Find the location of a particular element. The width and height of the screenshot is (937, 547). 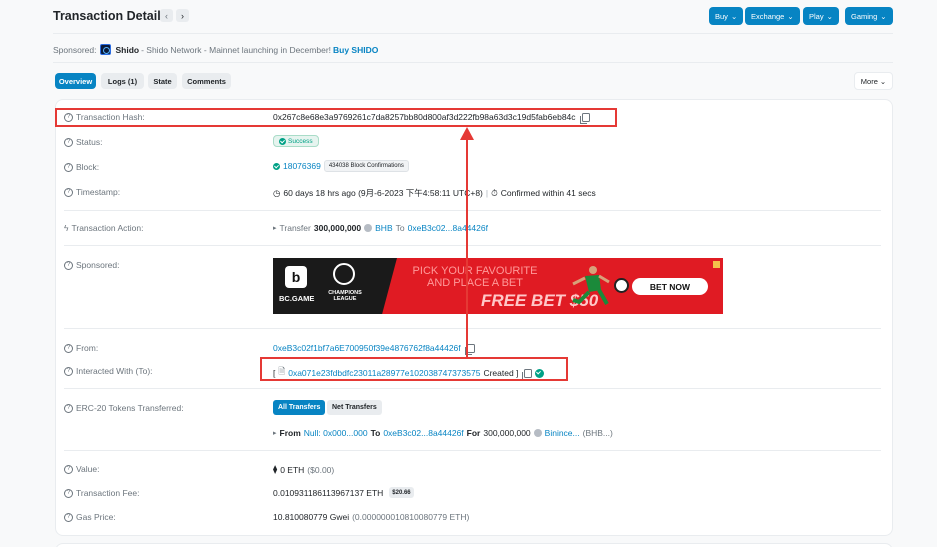

shido-logo-icon is located at coordinates (106, 49).